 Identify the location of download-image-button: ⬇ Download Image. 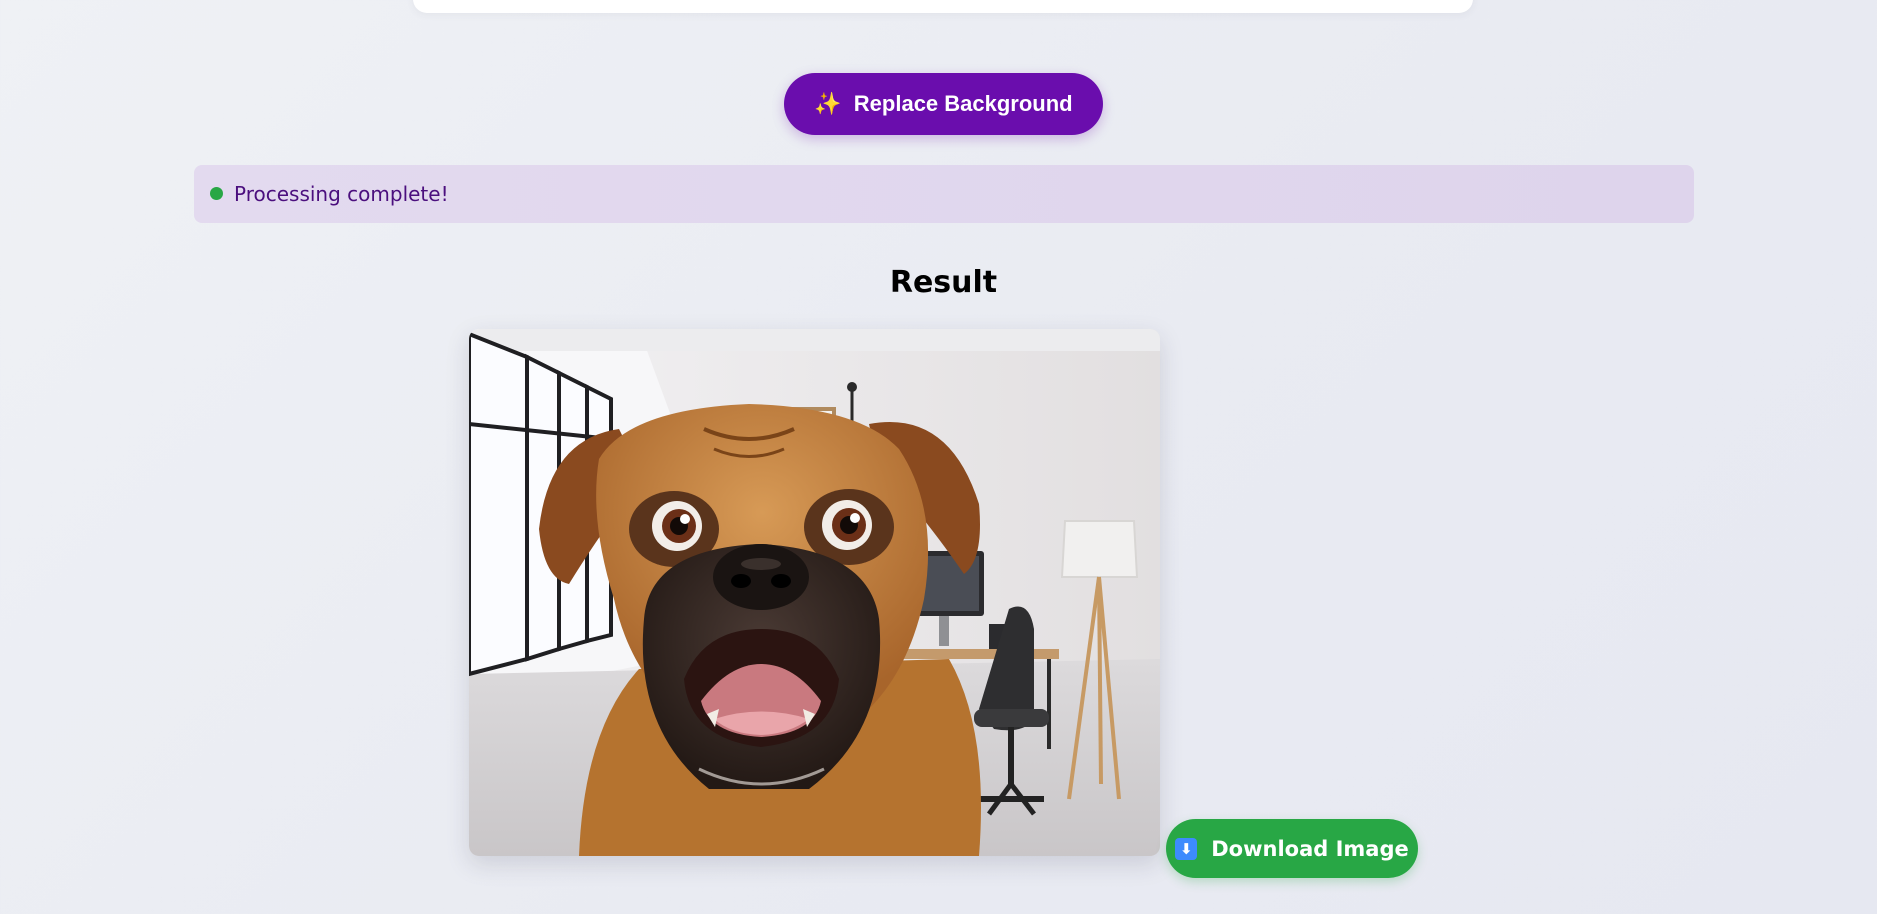
(1292, 848).